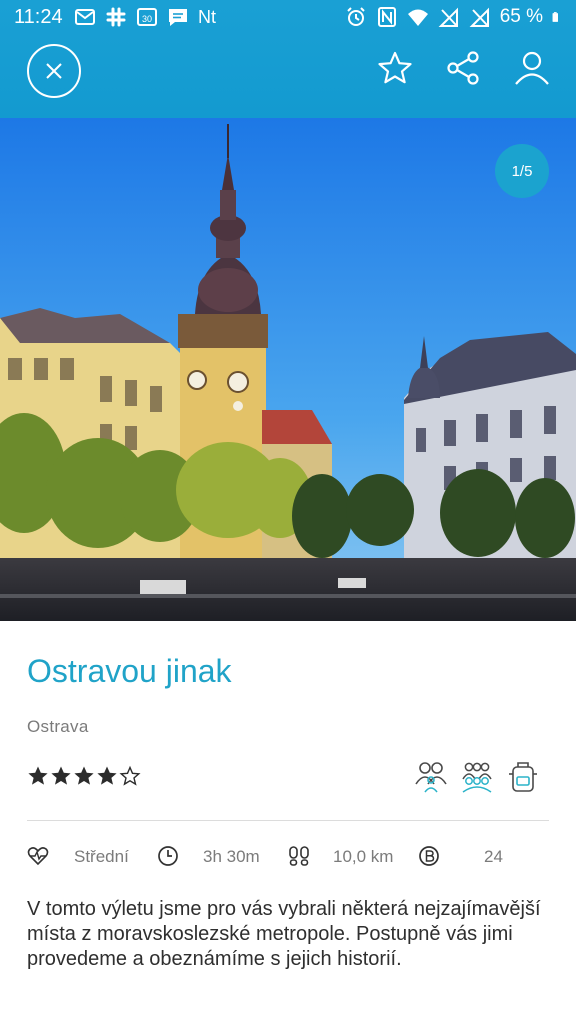  I want to click on heartbeat-icon, so click(38, 856).